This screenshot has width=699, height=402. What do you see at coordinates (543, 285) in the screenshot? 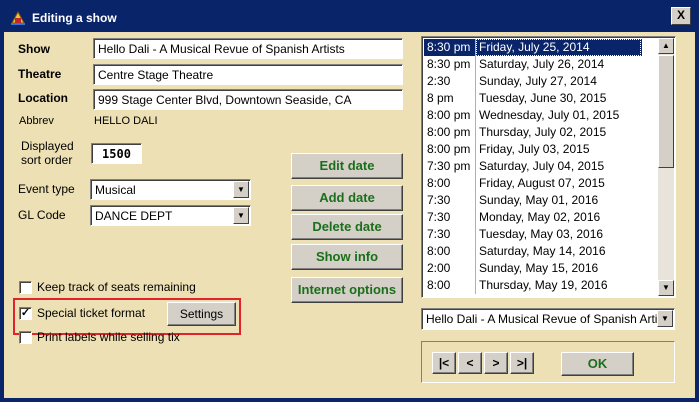
I see `performance-date: Thursday, May 19, 2016` at bounding box center [543, 285].